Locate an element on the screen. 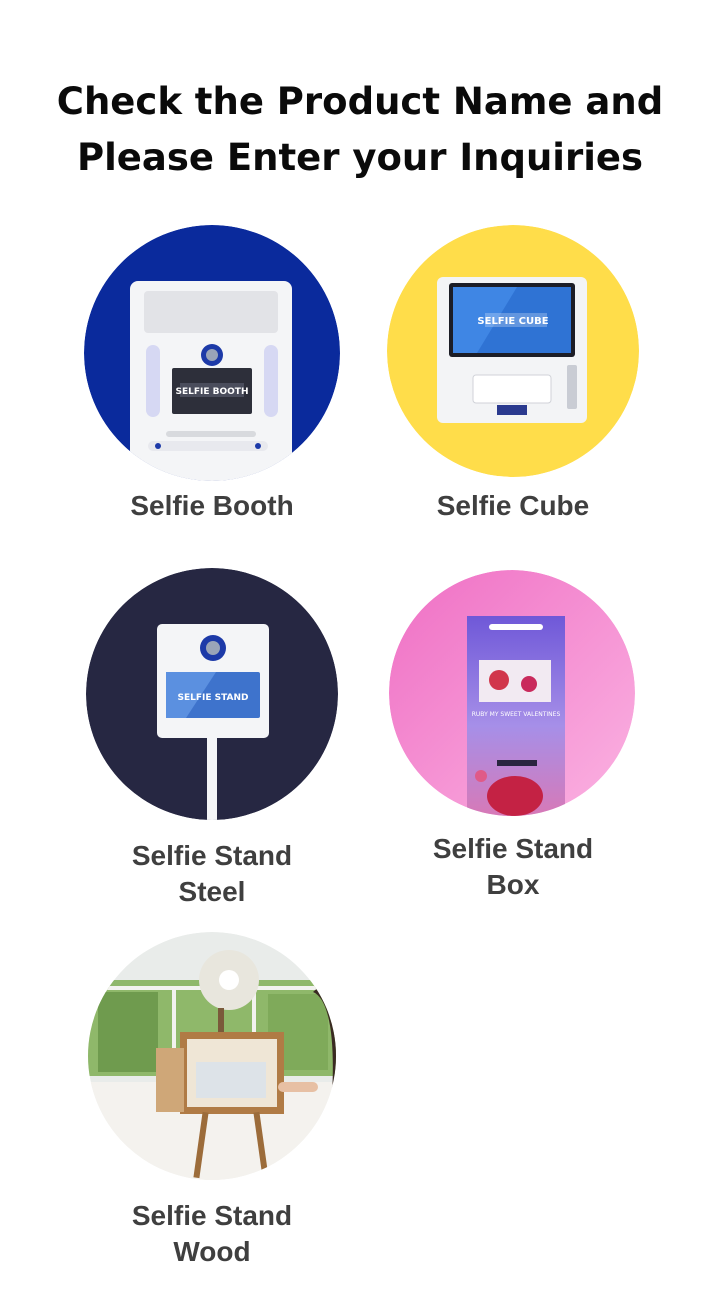  selfie-stand-wood-label: Selfie Stand Wood is located at coordinates (212, 1234).